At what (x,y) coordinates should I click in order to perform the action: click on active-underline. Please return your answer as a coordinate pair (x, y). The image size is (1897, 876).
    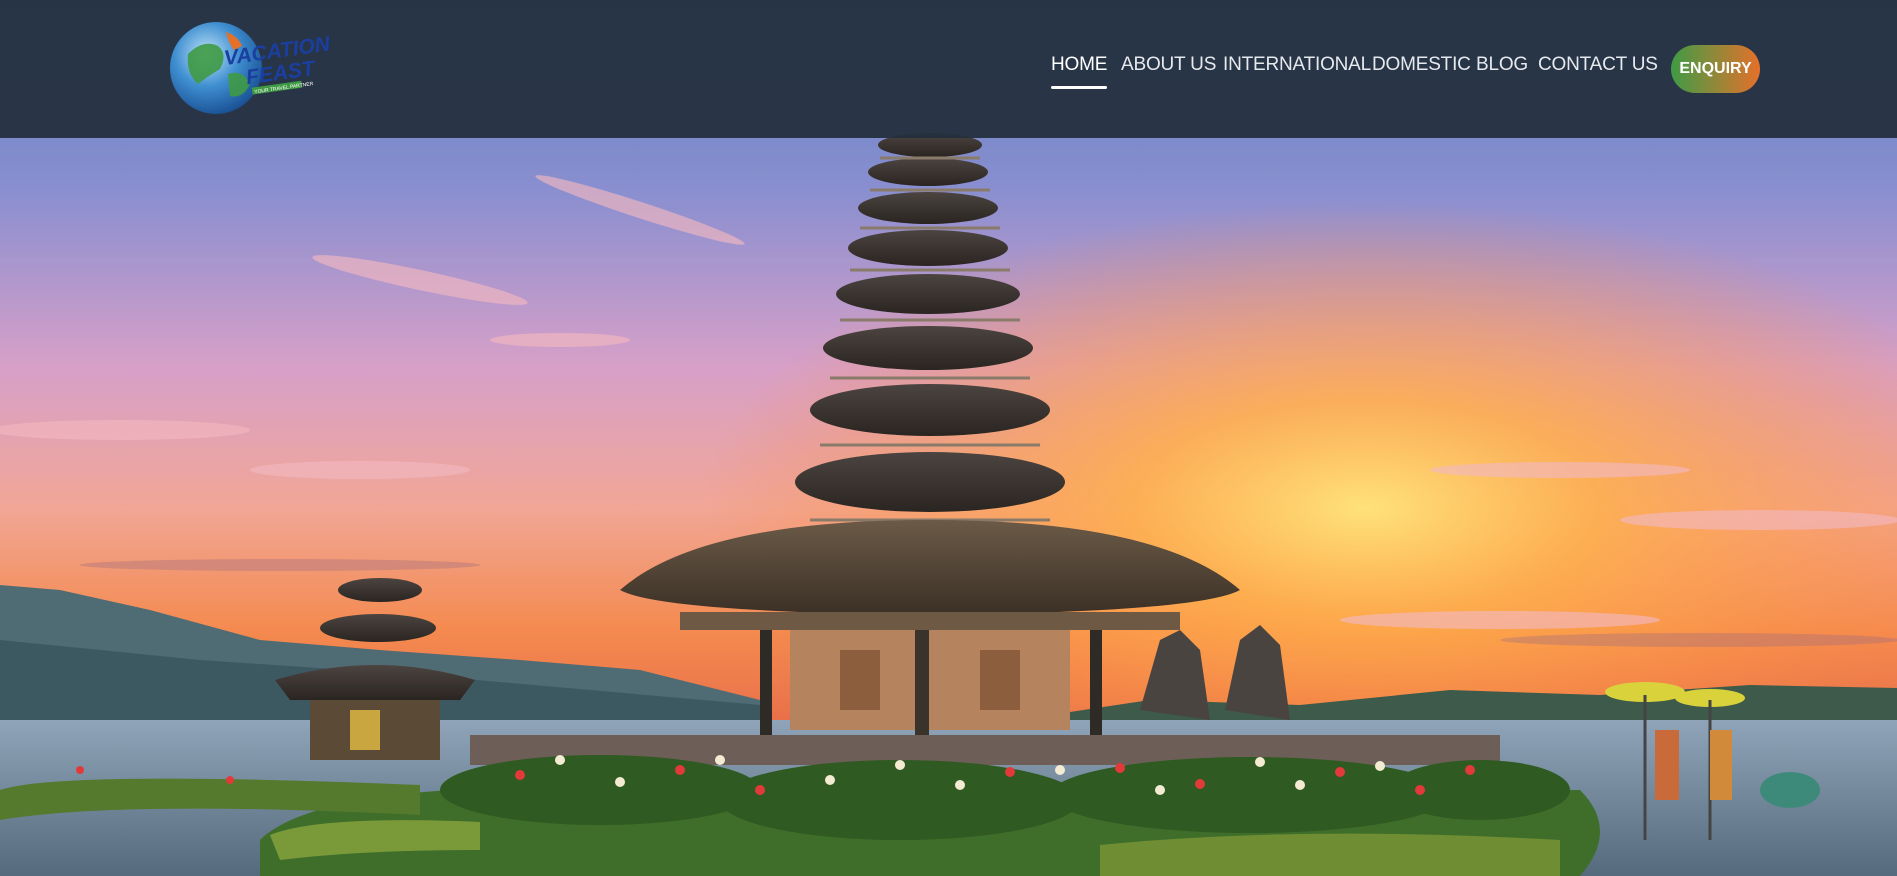
    Looking at the image, I should click on (1079, 87).